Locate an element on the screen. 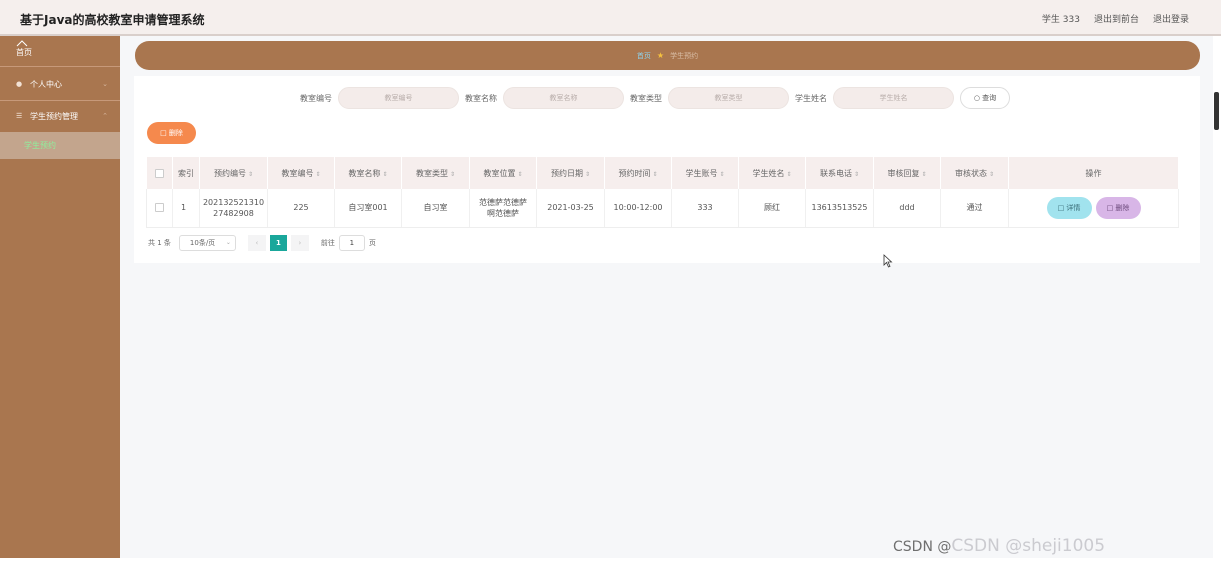 The height and width of the screenshot is (564, 1221). cell-index: 1 is located at coordinates (186, 208).